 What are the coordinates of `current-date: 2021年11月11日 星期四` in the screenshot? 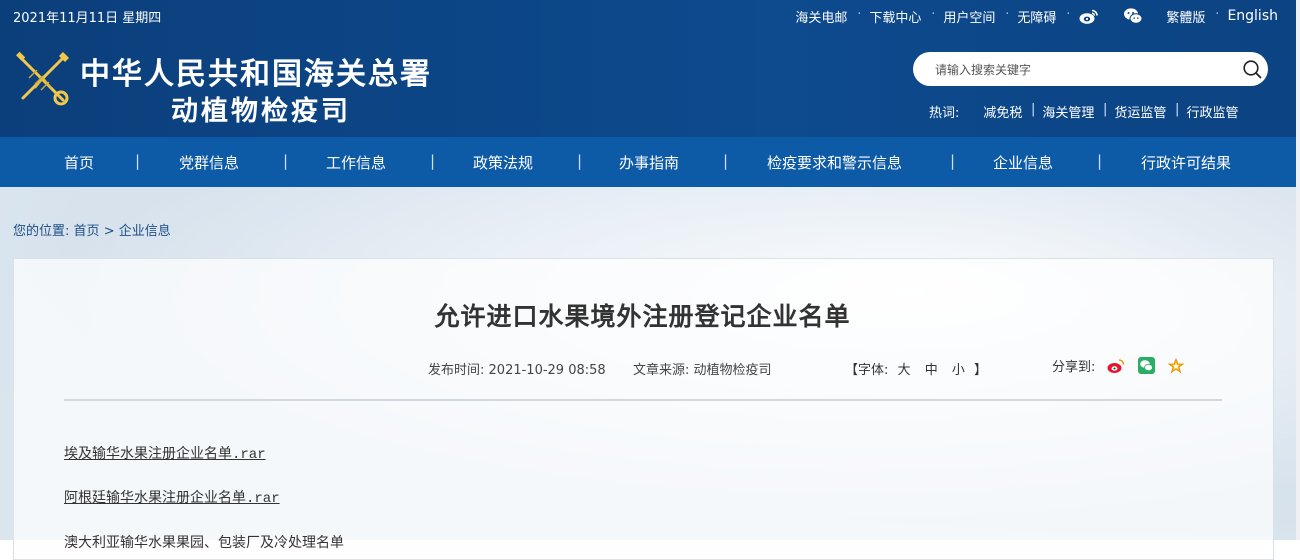 It's located at (87, 18).